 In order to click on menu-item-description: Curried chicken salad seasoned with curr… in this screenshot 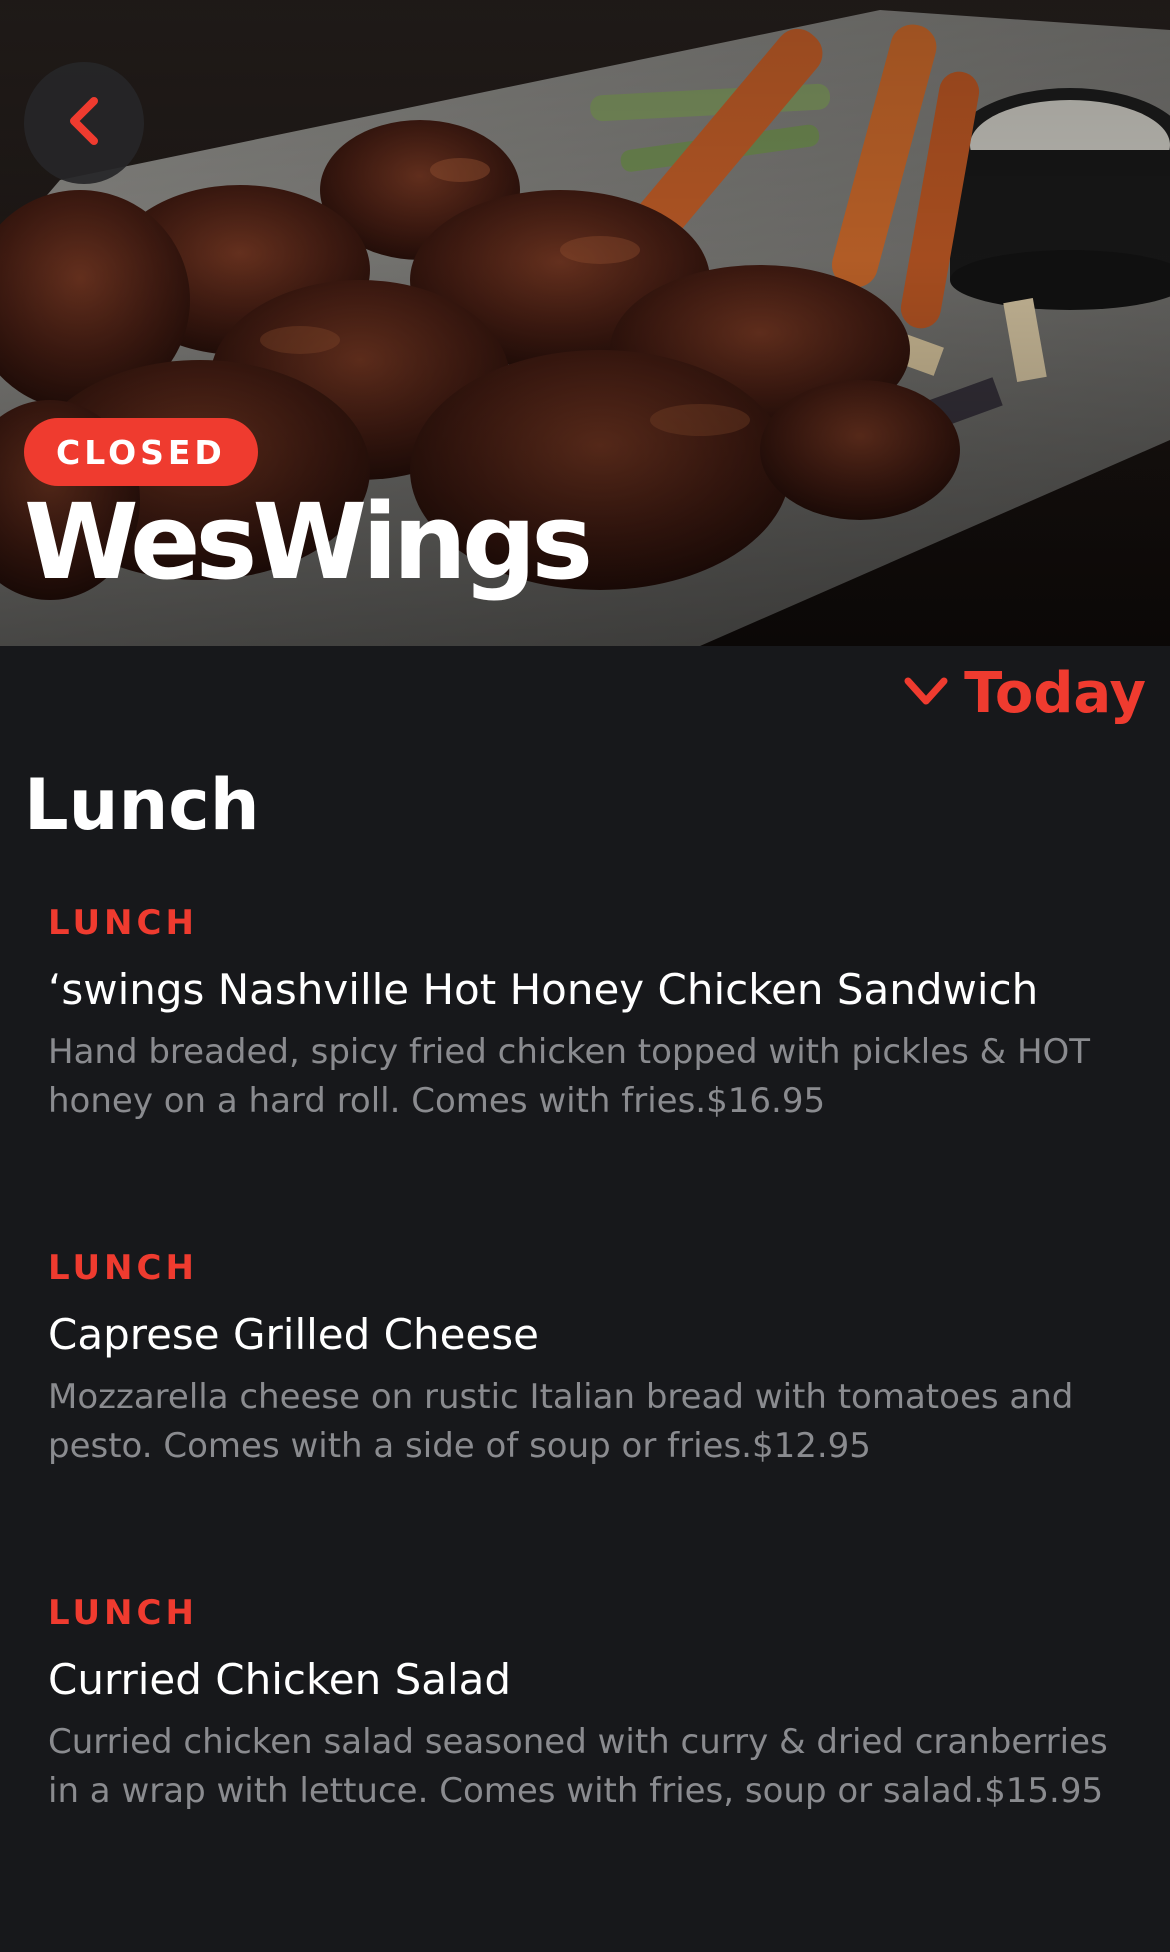, I will do `click(578, 1766)`.